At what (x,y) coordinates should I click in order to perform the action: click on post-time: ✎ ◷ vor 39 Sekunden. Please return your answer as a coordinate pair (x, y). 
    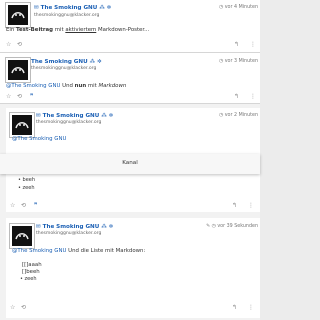
    Looking at the image, I should click on (232, 226).